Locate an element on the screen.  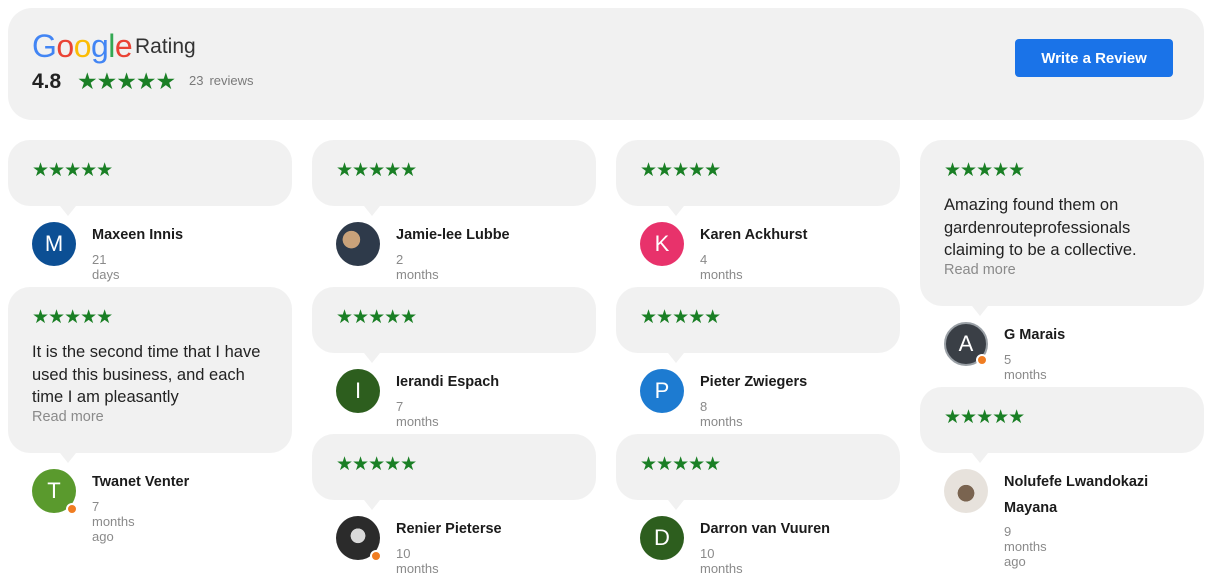
rating-label: Rating is located at coordinates (165, 46).